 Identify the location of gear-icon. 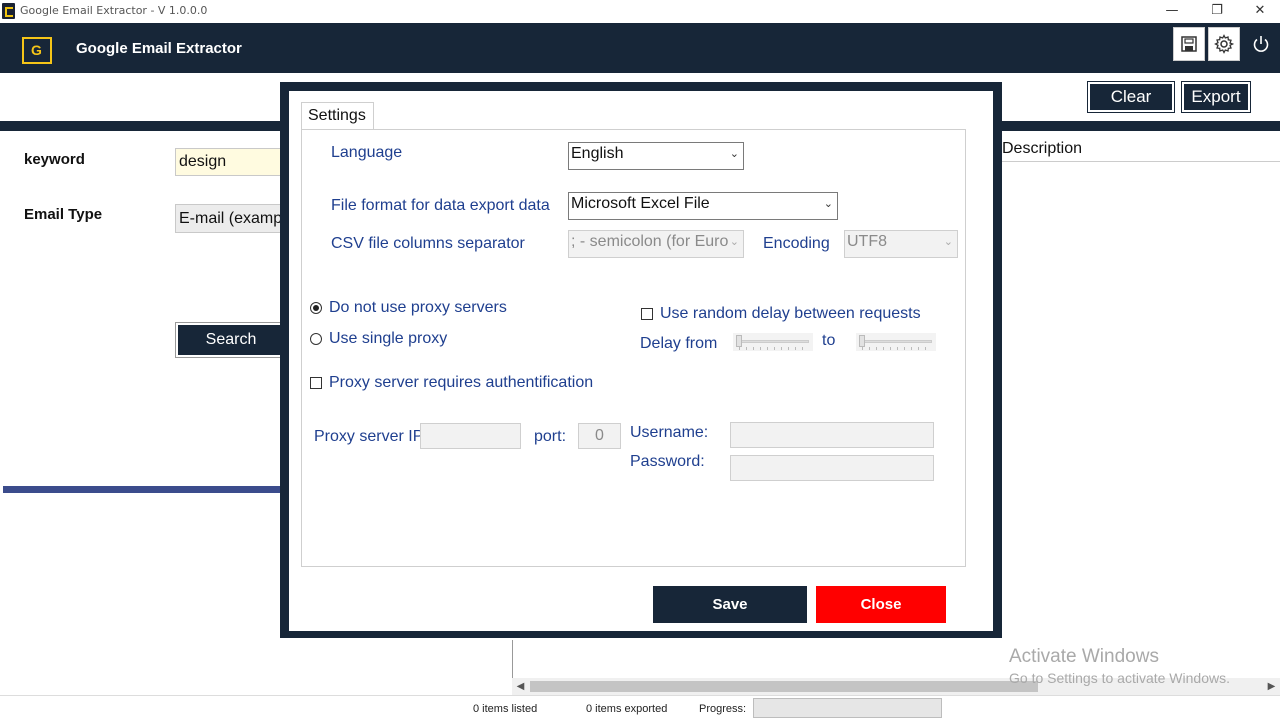
(1224, 44).